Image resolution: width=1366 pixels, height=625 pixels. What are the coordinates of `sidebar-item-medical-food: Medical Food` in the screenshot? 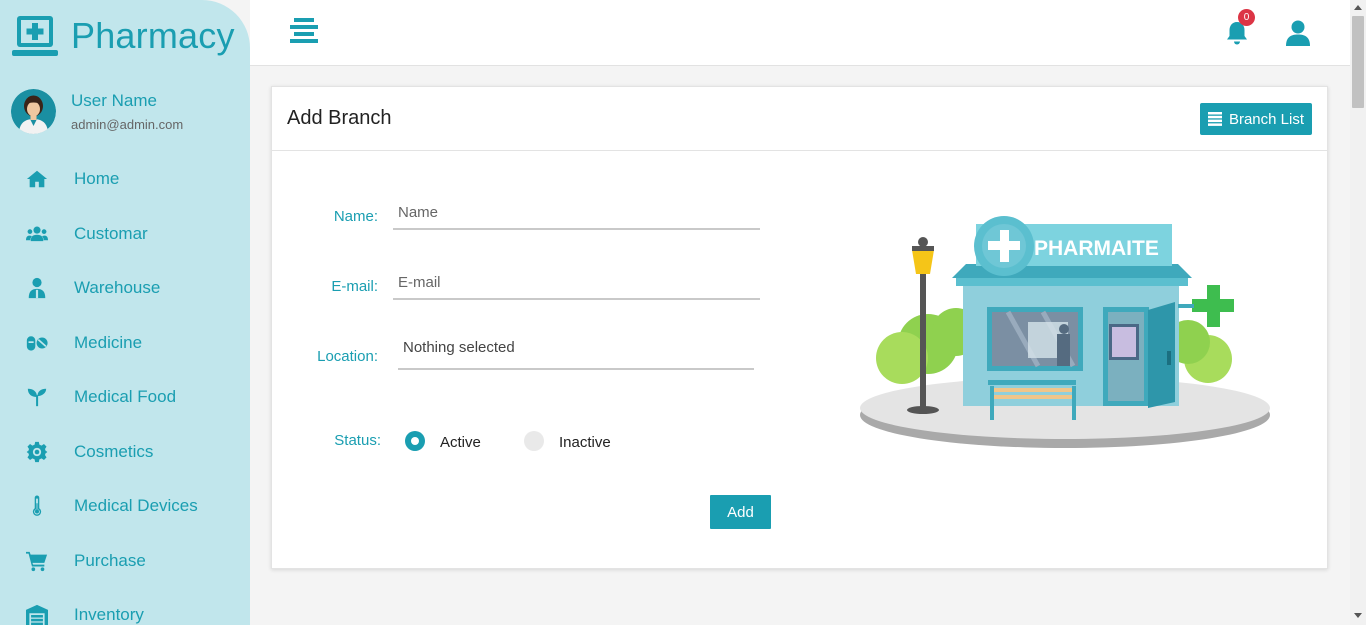 It's located at (125, 397).